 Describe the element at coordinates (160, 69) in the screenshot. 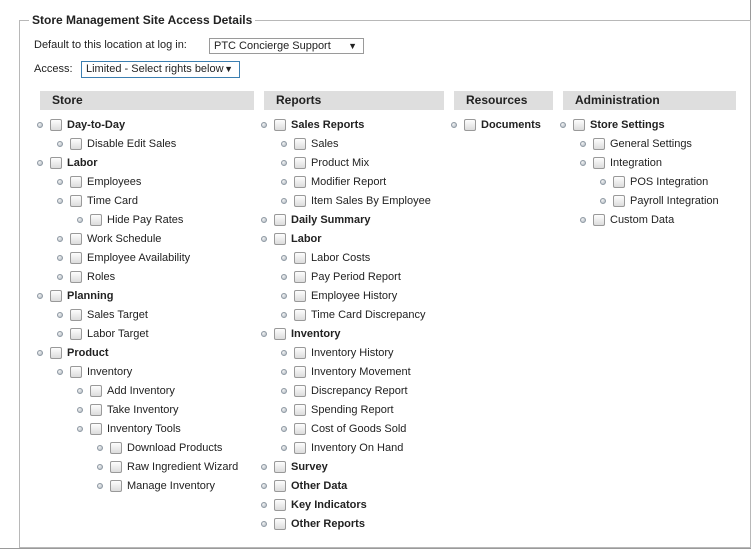

I see `access-select: Limited - Select rights below ▼` at that location.